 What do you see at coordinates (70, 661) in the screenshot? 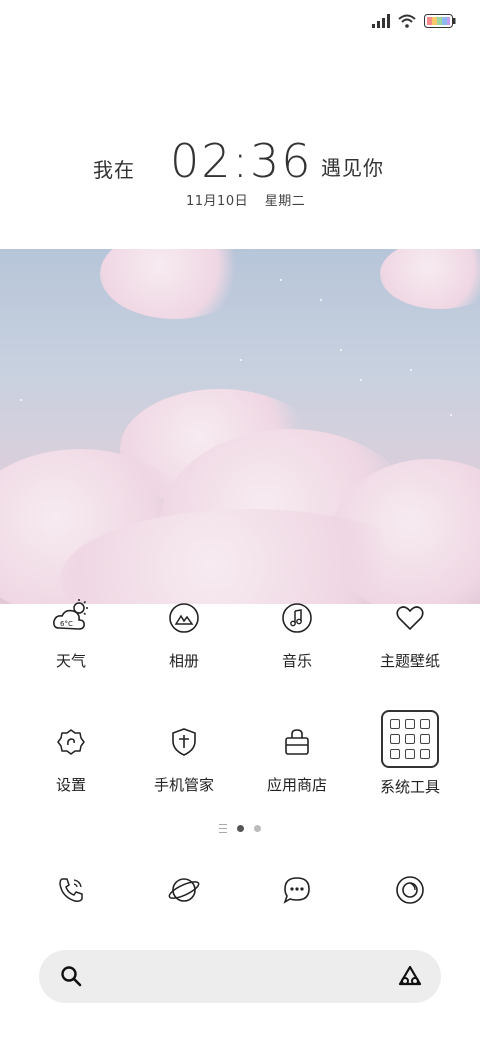
I see `app-label: 天气` at bounding box center [70, 661].